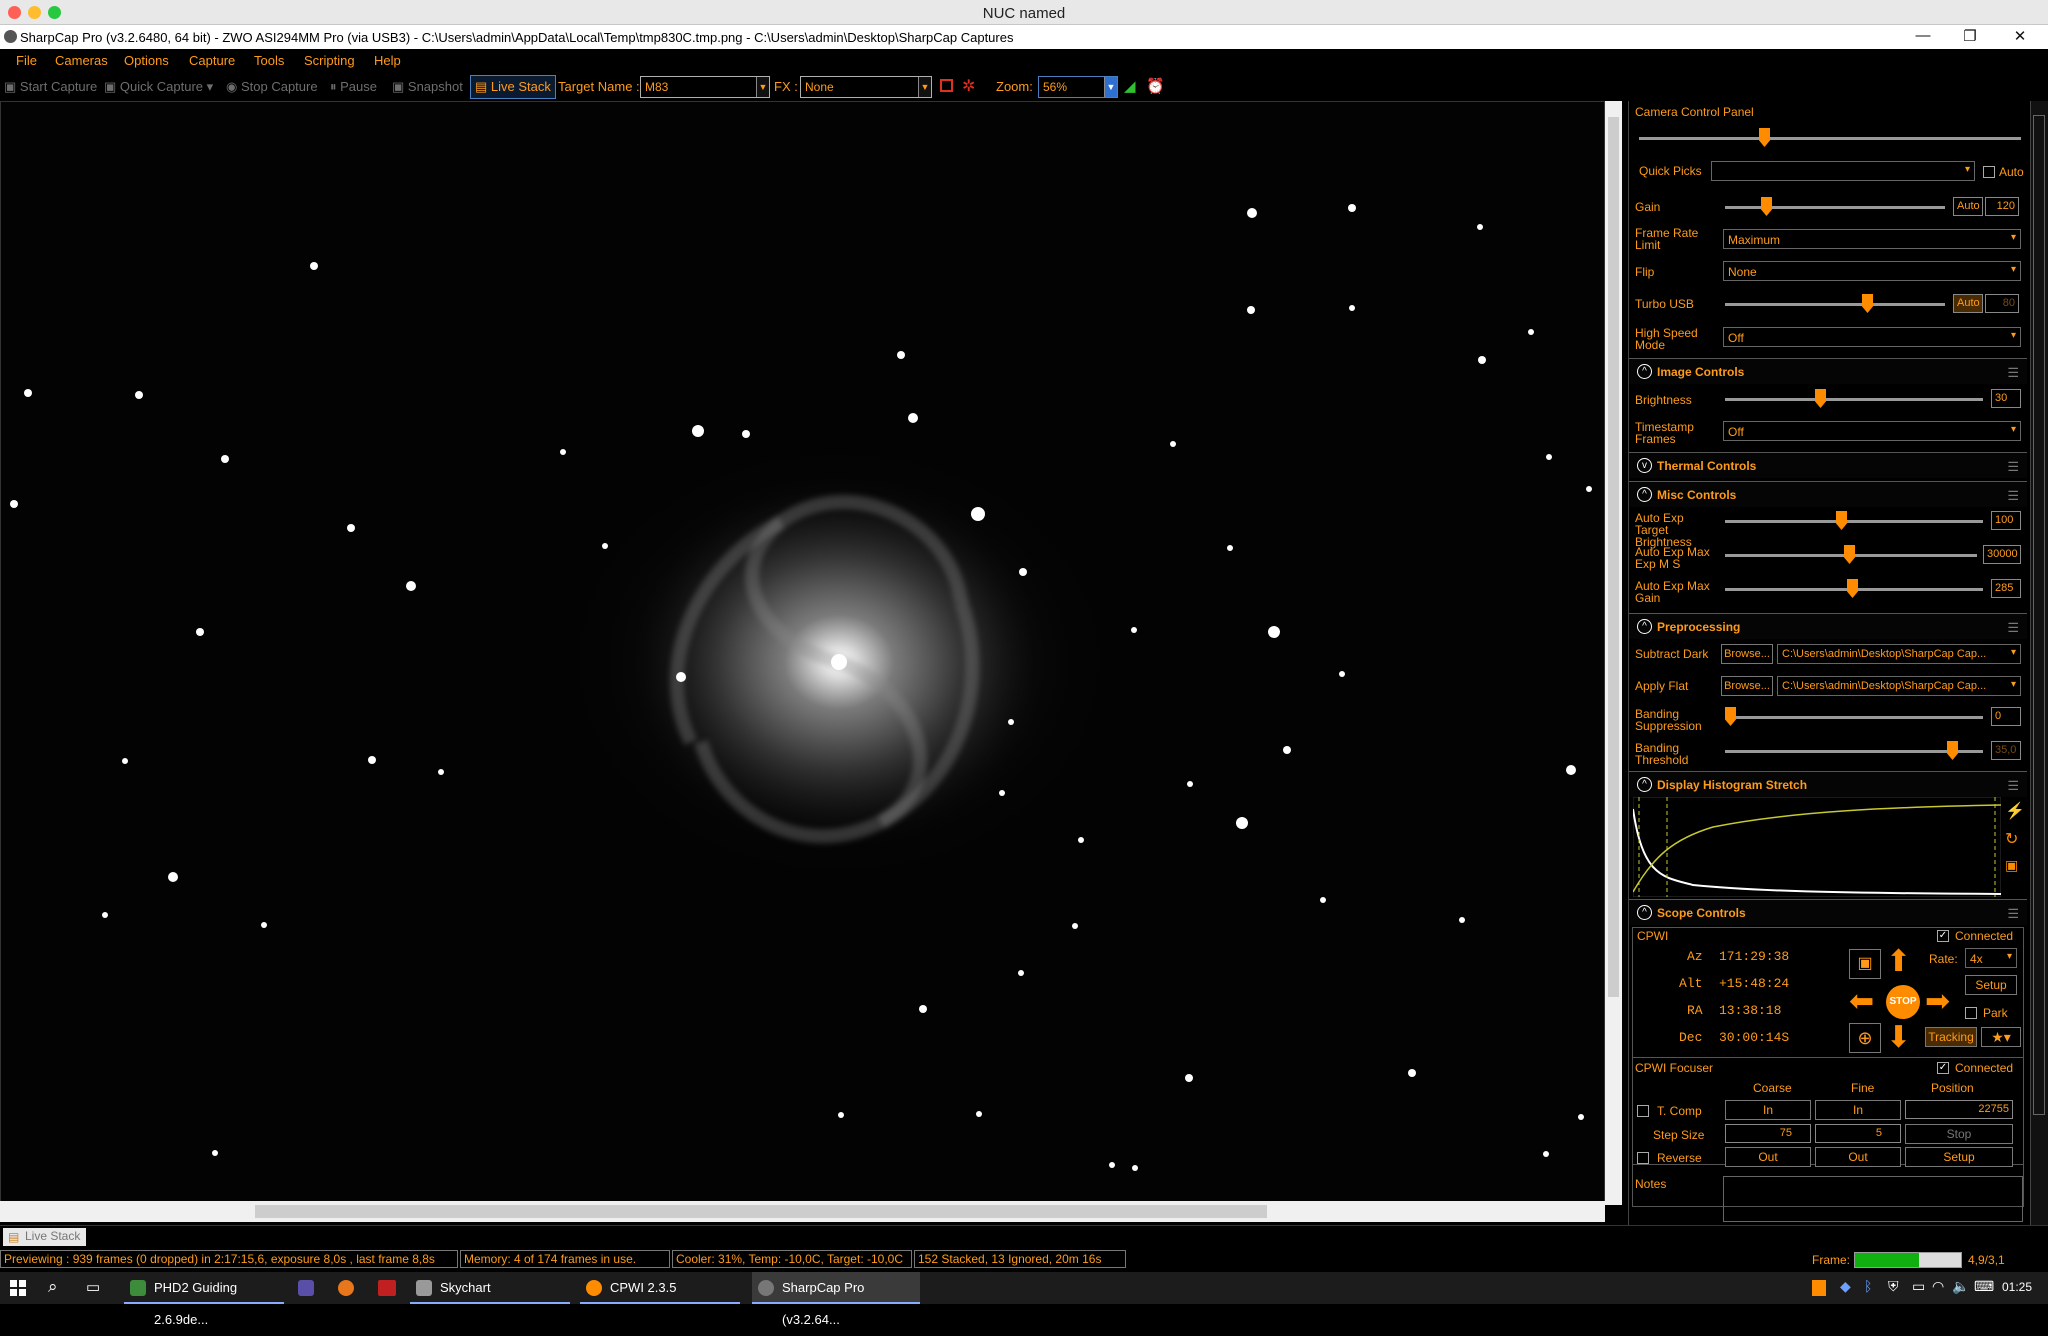  What do you see at coordinates (45, 1237) in the screenshot?
I see `tab-live-stack: ▤ Live Stack` at bounding box center [45, 1237].